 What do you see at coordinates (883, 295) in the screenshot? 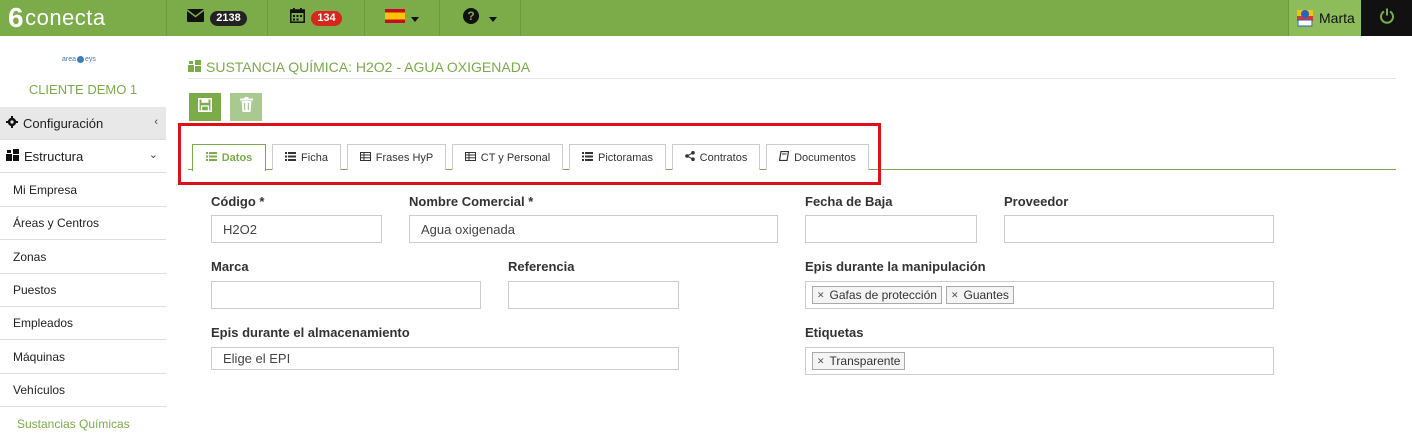
I see `tag-label: Gafas de protección` at bounding box center [883, 295].